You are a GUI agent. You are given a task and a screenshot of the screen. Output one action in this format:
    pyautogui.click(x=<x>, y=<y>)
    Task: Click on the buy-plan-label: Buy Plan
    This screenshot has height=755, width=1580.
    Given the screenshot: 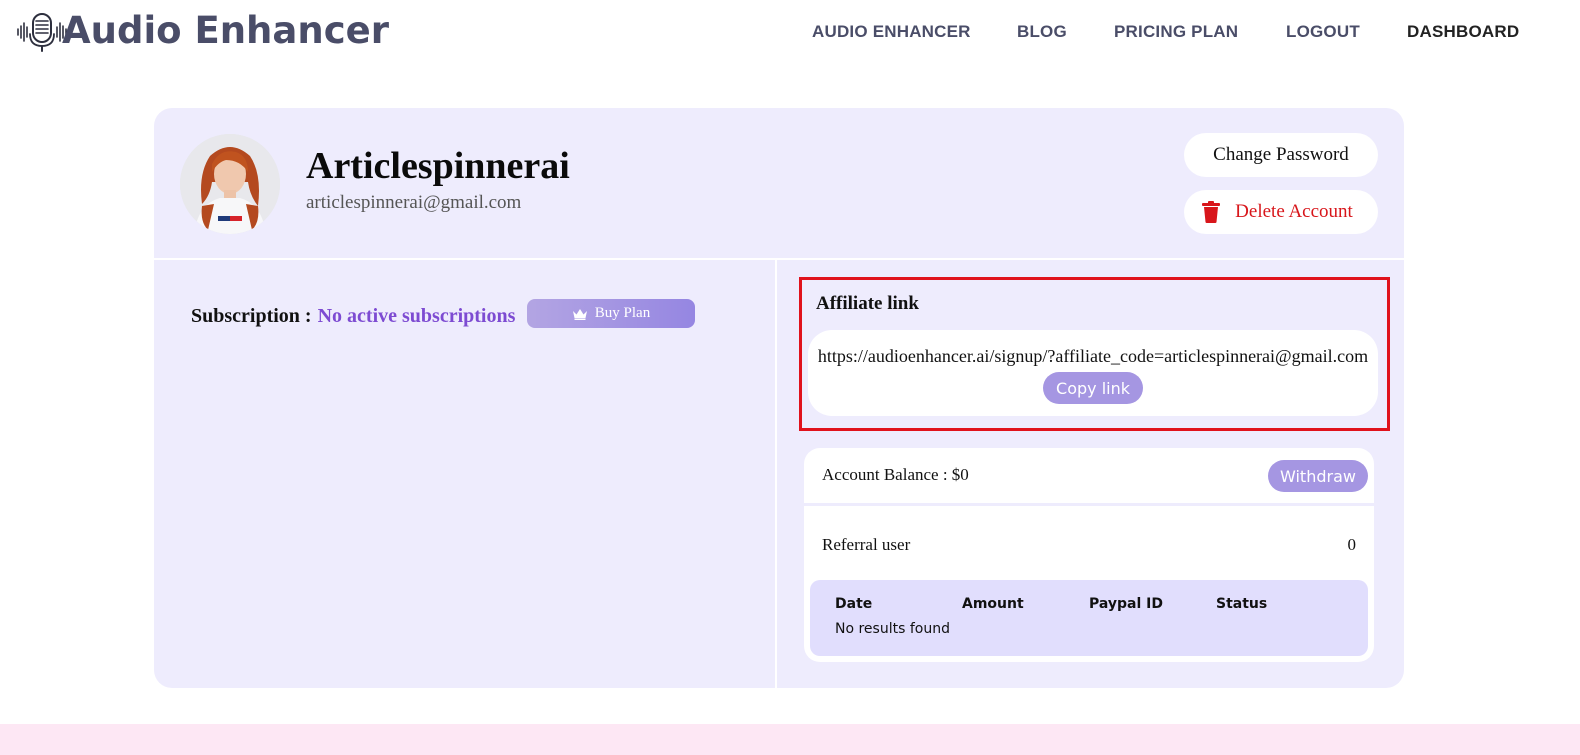 What is the action you would take?
    pyautogui.click(x=622, y=313)
    